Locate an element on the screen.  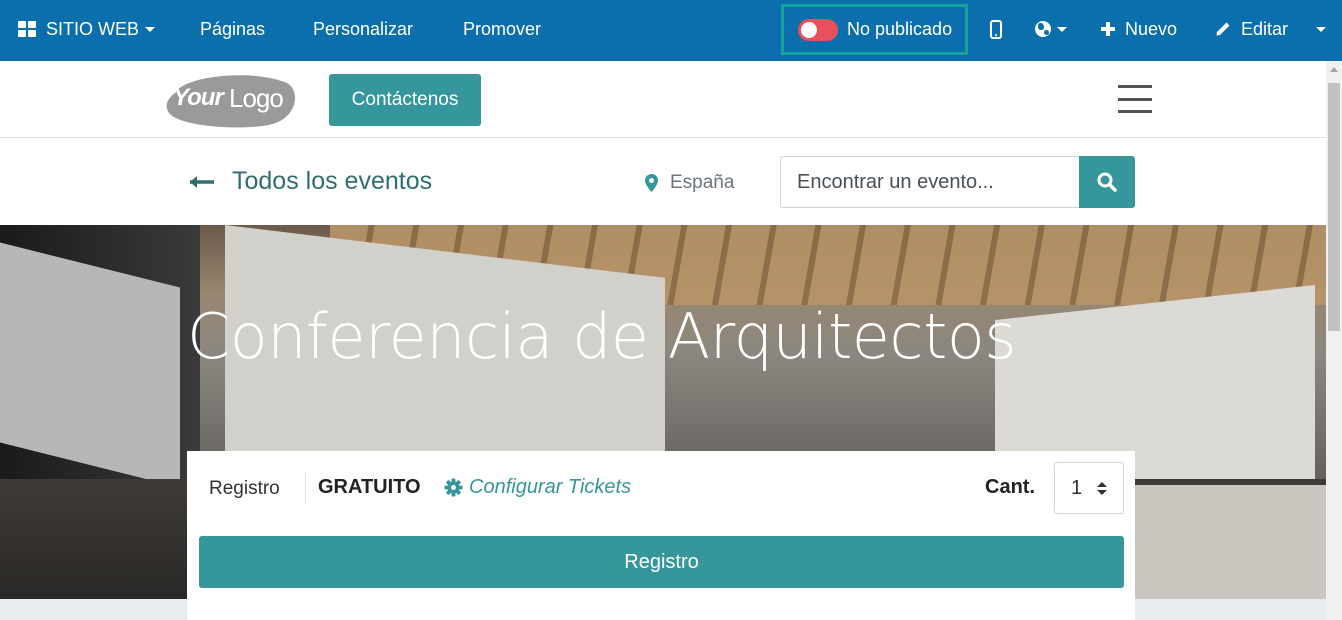
publish-status-label: No publicado is located at coordinates (900, 29).